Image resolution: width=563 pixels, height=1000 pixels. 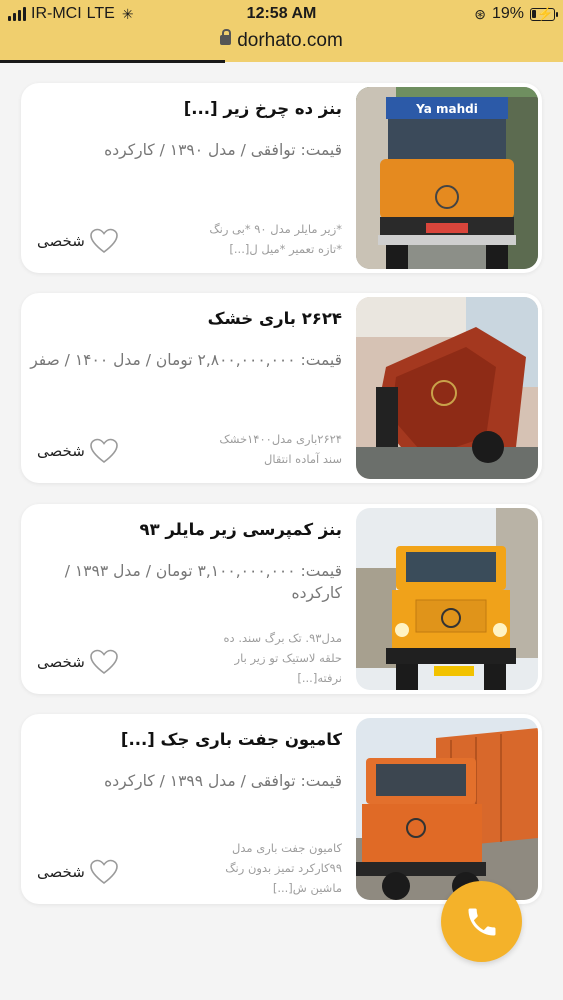 What do you see at coordinates (285, 249) in the screenshot?
I see `description-line: *تازه تعمیر *میل ل[...]` at bounding box center [285, 249].